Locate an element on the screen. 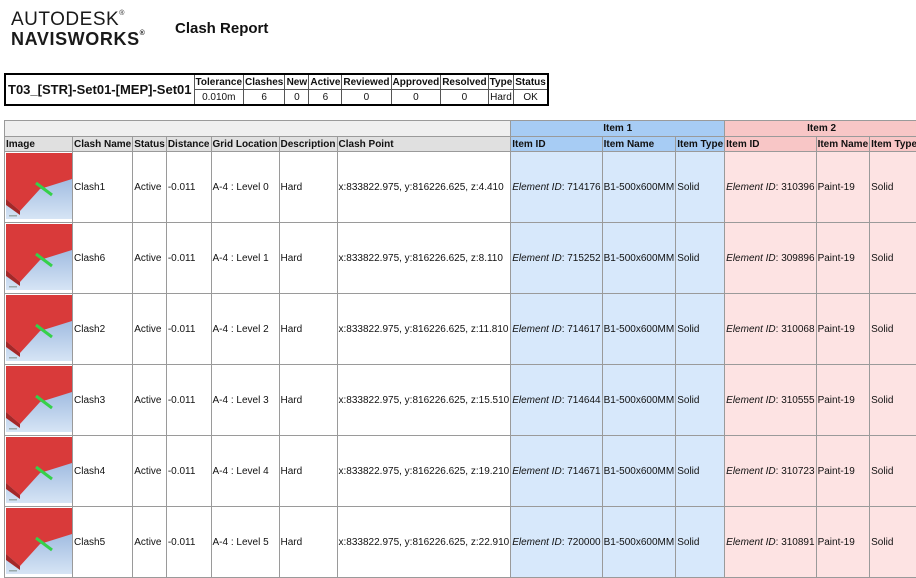 The width and height of the screenshot is (916, 578). element-id-value: 310068 is located at coordinates (797, 329).